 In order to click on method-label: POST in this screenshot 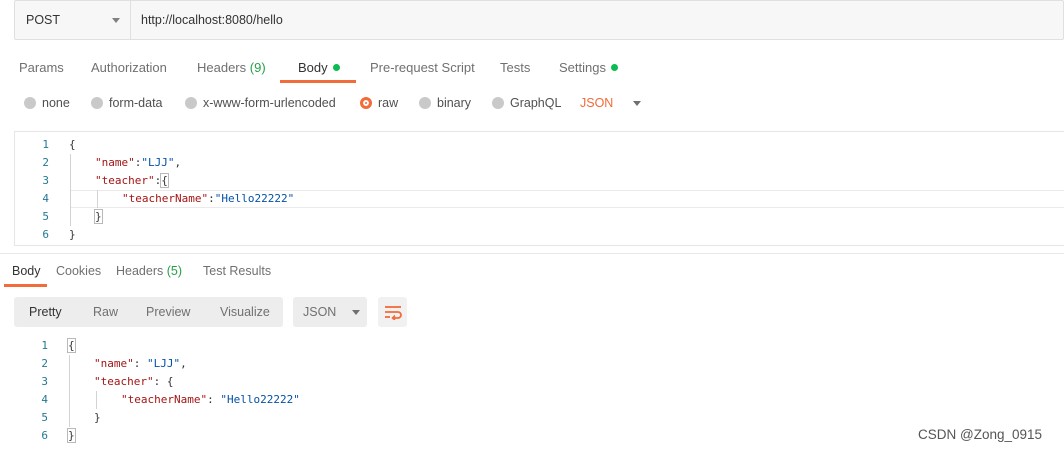, I will do `click(43, 20)`.